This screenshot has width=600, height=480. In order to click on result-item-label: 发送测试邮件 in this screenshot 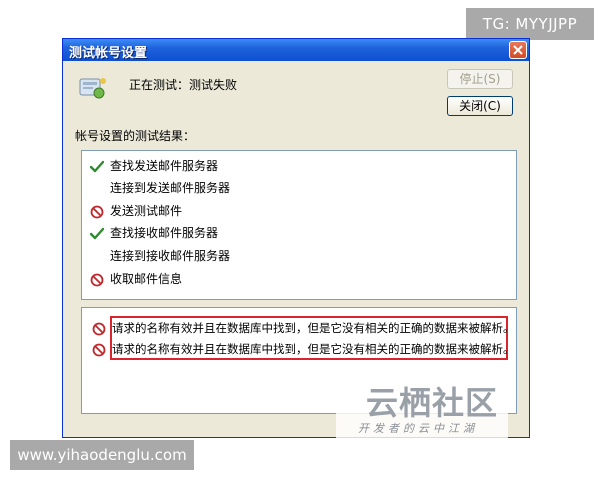, I will do `click(146, 211)`.